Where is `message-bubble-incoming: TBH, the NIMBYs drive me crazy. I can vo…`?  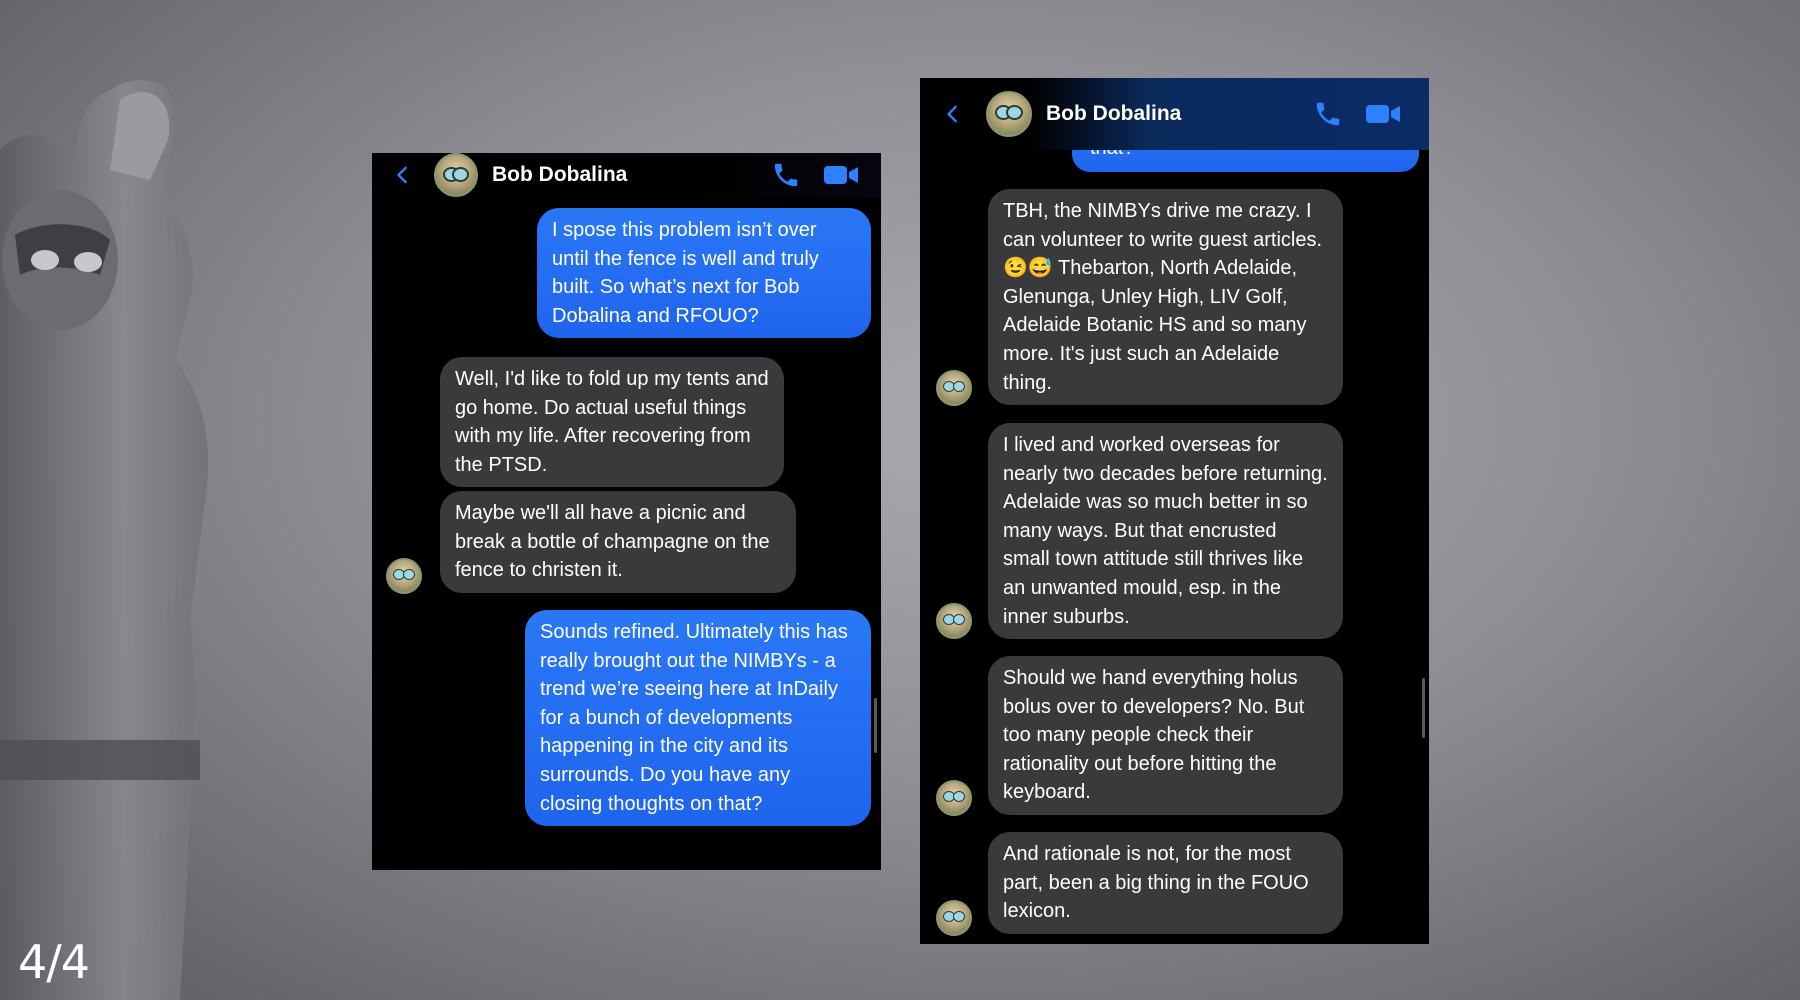 message-bubble-incoming: TBH, the NIMBYs drive me crazy. I can vo… is located at coordinates (1165, 297).